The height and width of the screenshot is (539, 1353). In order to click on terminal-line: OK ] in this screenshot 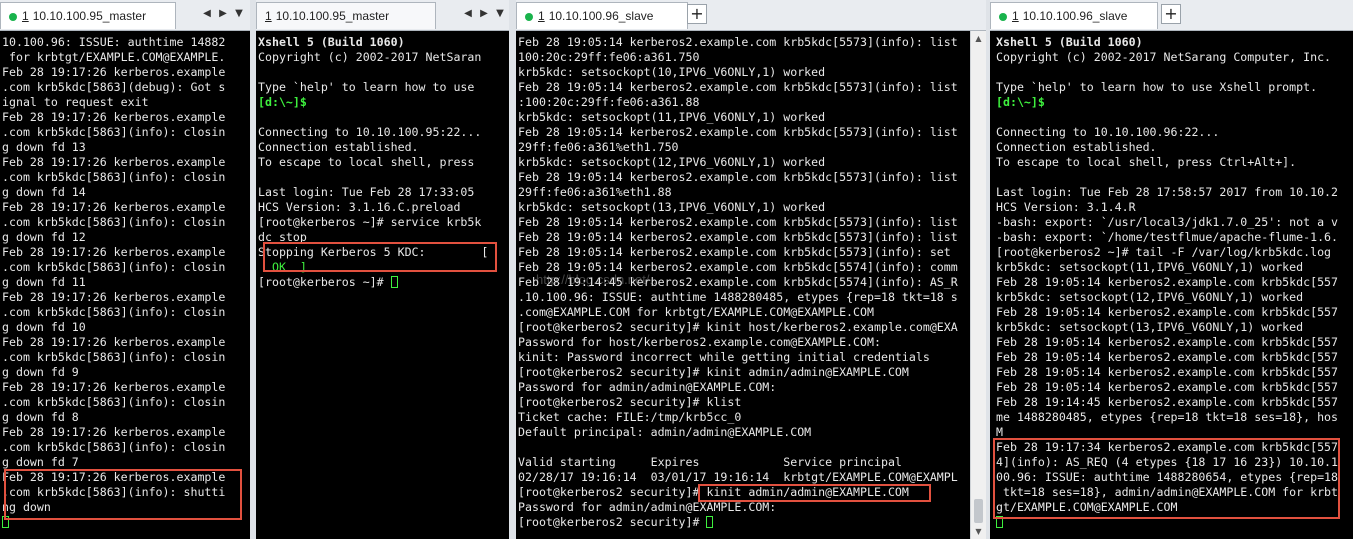, I will do `click(282, 267)`.